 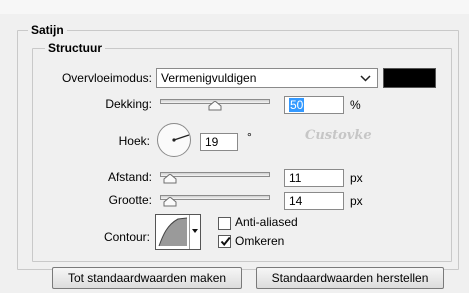 What do you see at coordinates (234, 7) in the screenshot?
I see `top-strip` at bounding box center [234, 7].